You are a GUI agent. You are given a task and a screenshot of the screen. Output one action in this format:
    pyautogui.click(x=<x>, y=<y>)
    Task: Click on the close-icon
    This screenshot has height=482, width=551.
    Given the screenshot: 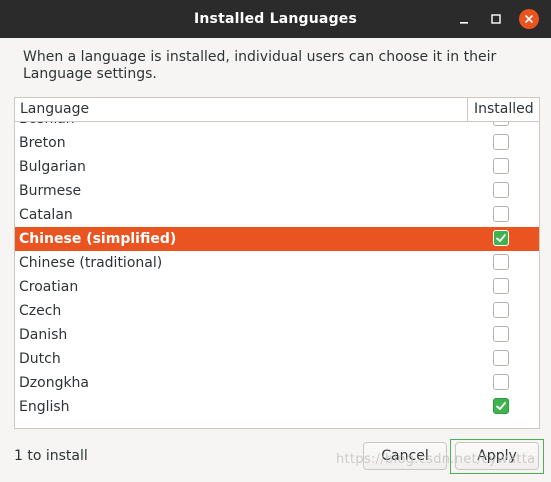 What is the action you would take?
    pyautogui.click(x=529, y=19)
    